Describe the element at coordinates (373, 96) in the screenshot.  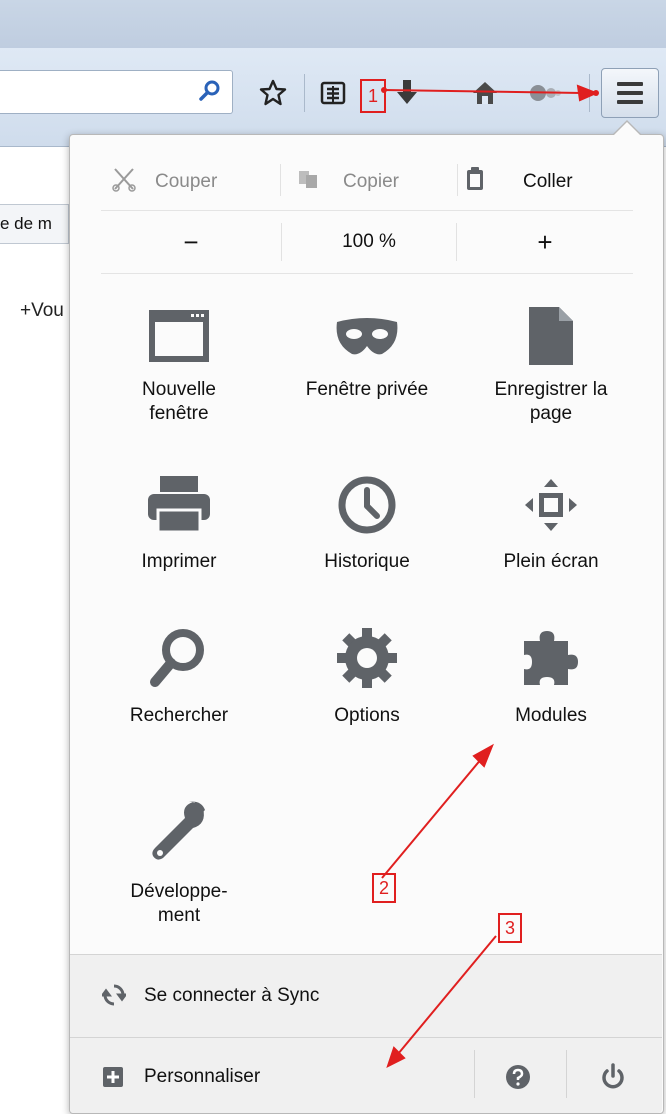
I see `annotation-callout-1: 1` at that location.